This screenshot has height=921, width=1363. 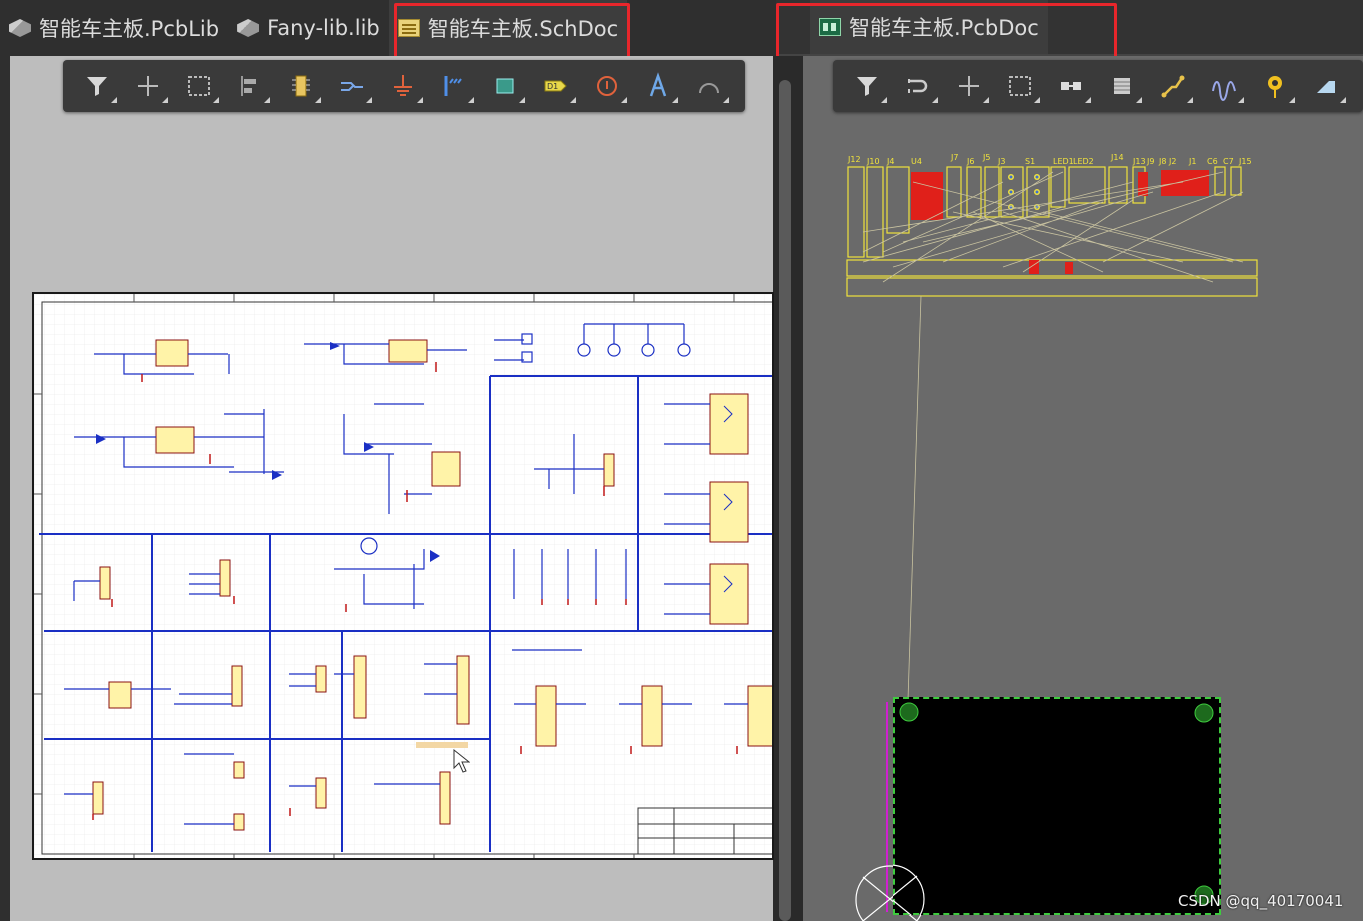 I want to click on place-text-icon, so click(x=657, y=86).